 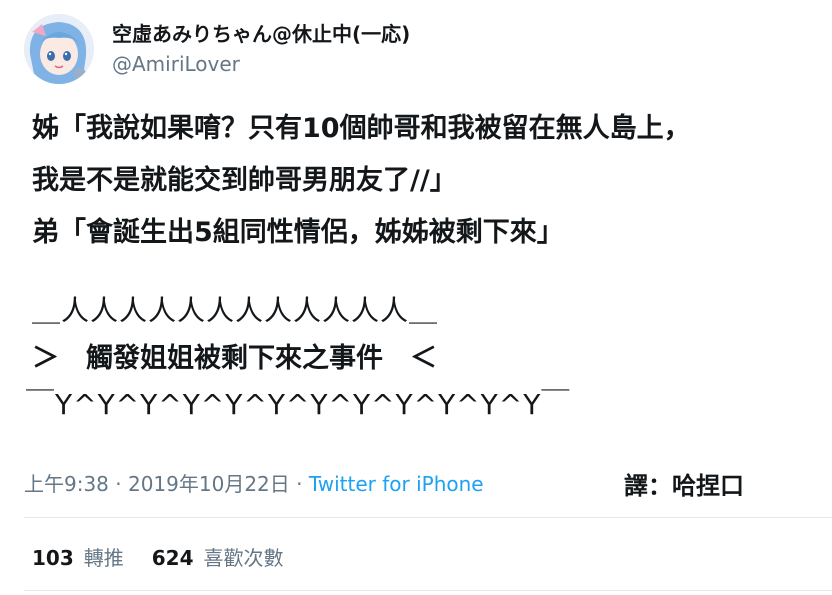 What do you see at coordinates (261, 32) in the screenshot?
I see `author-display-name: 空虛あみりちゃん@休止中(一応)` at bounding box center [261, 32].